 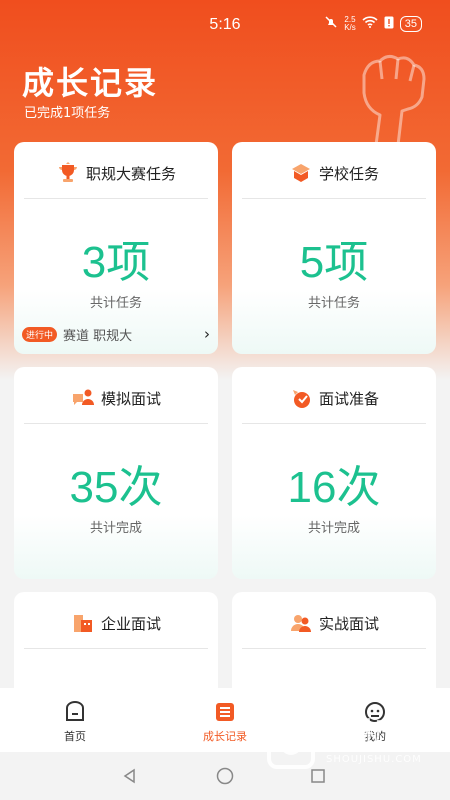 I want to click on users-icon, so click(x=300, y=623).